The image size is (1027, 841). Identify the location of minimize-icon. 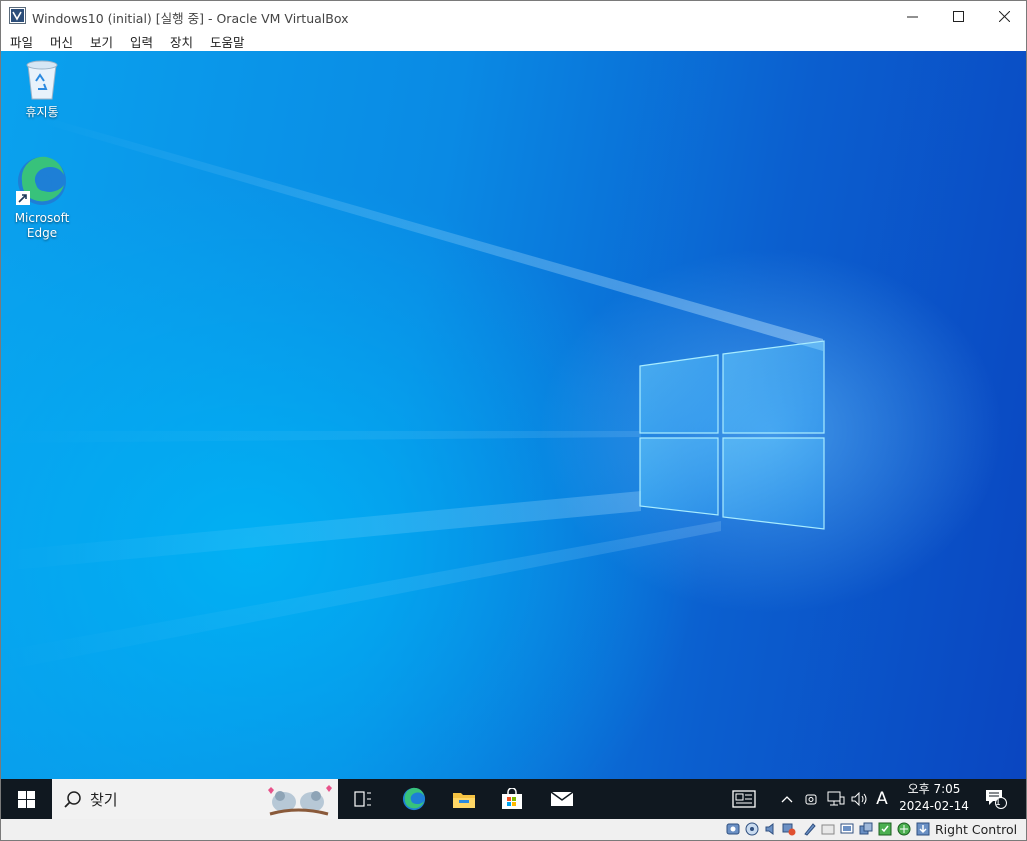
(912, 16).